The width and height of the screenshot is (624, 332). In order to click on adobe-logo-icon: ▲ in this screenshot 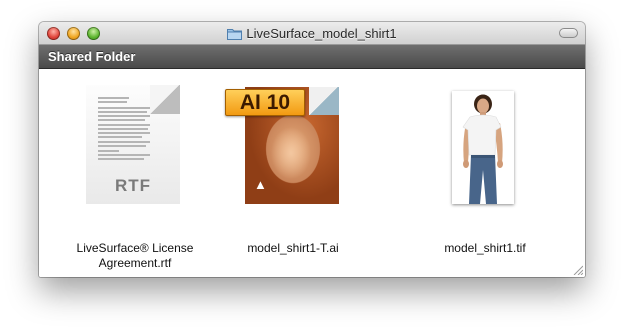, I will do `click(260, 184)`.